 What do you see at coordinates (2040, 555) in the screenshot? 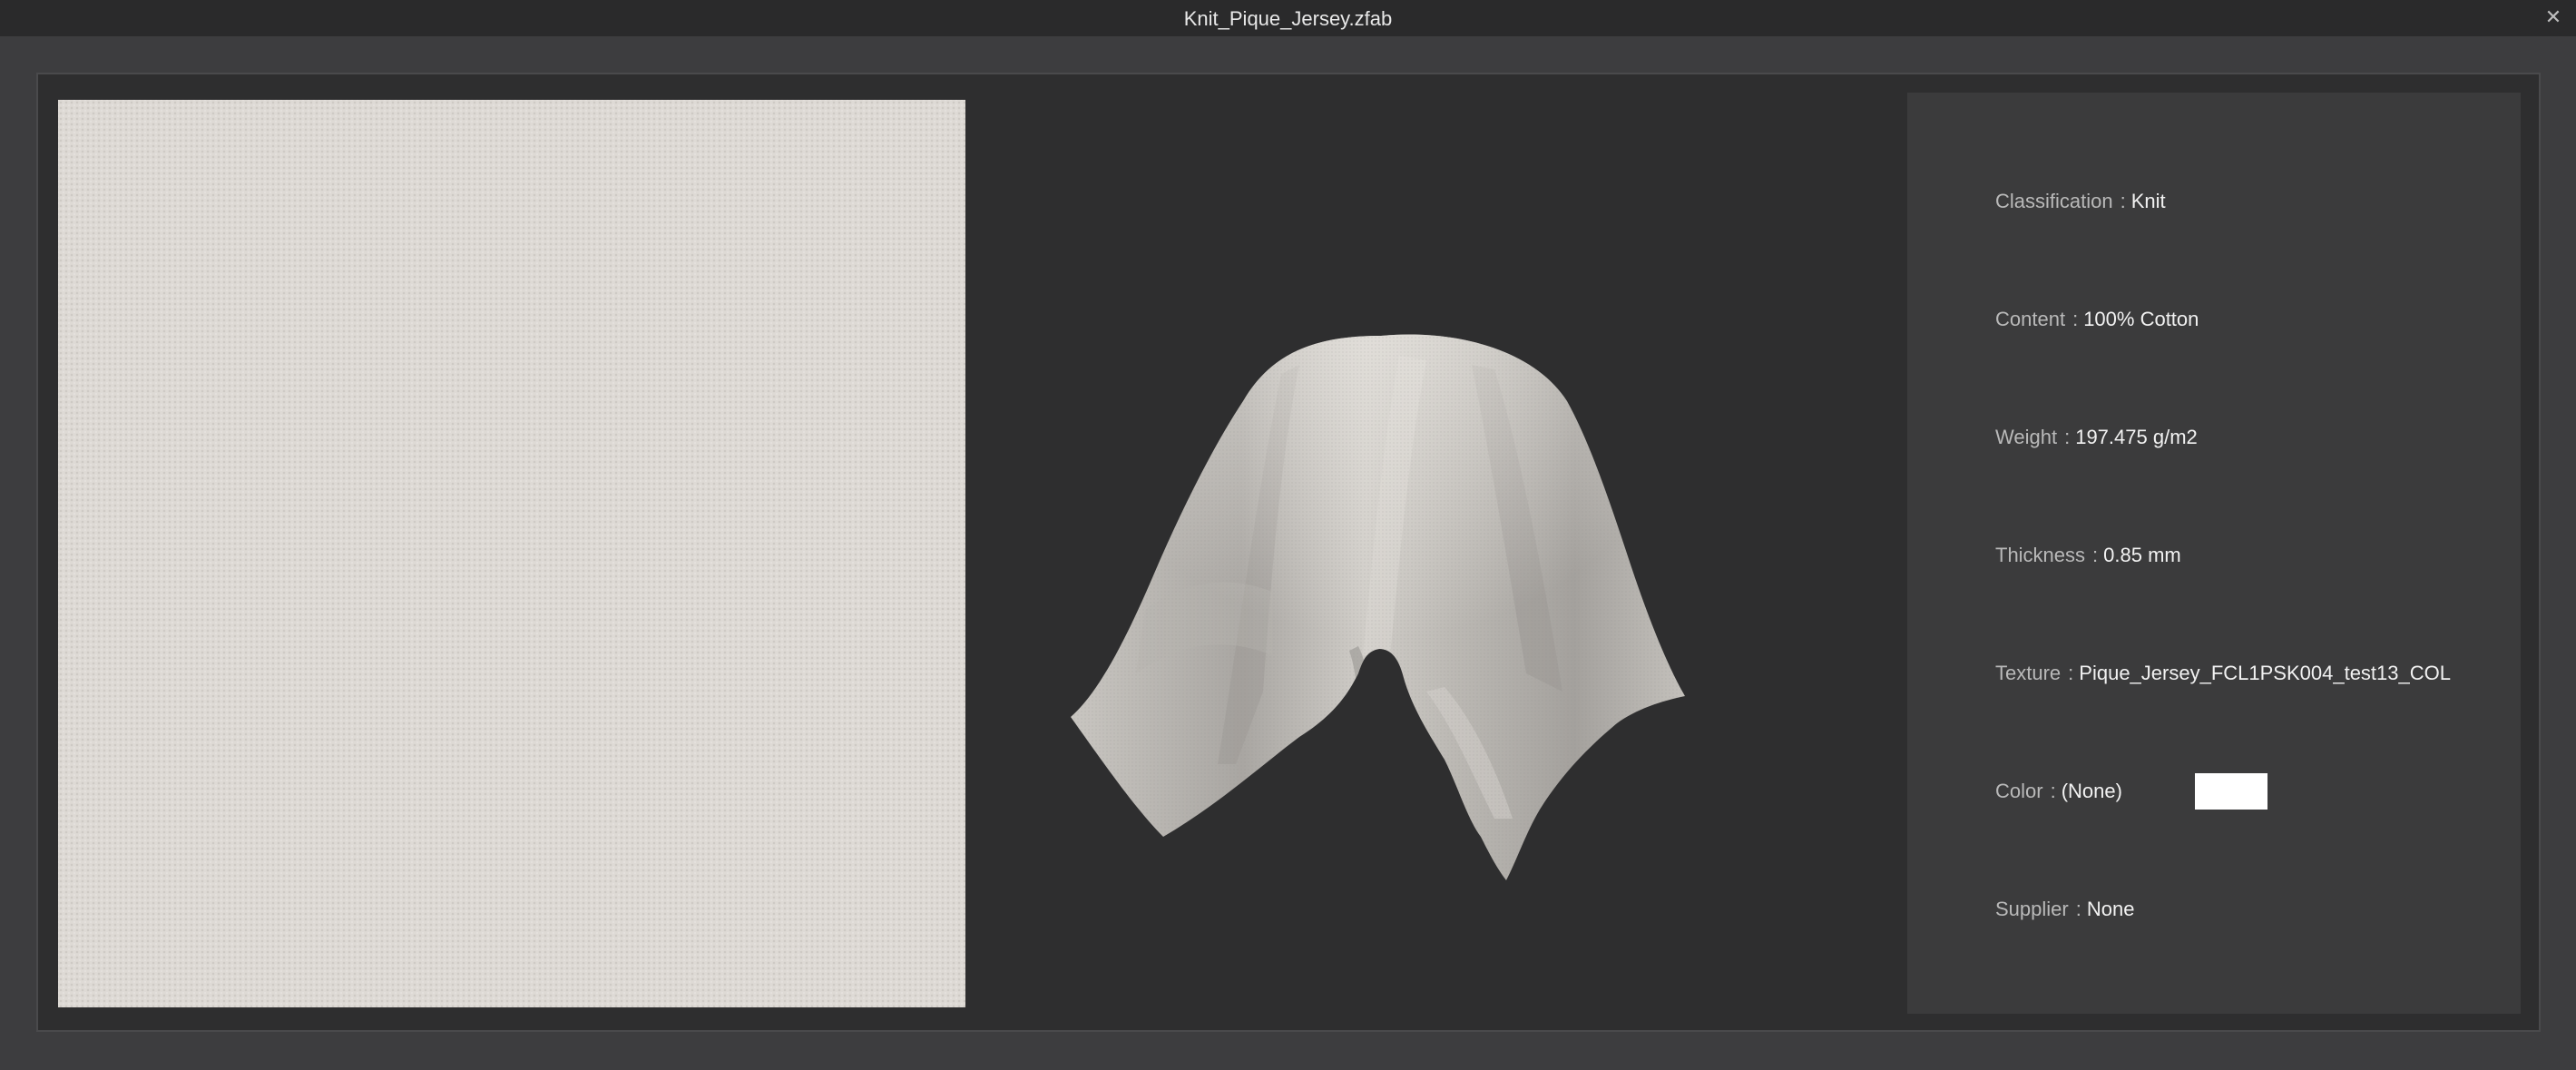
I see `thickness-label: Thickness` at bounding box center [2040, 555].